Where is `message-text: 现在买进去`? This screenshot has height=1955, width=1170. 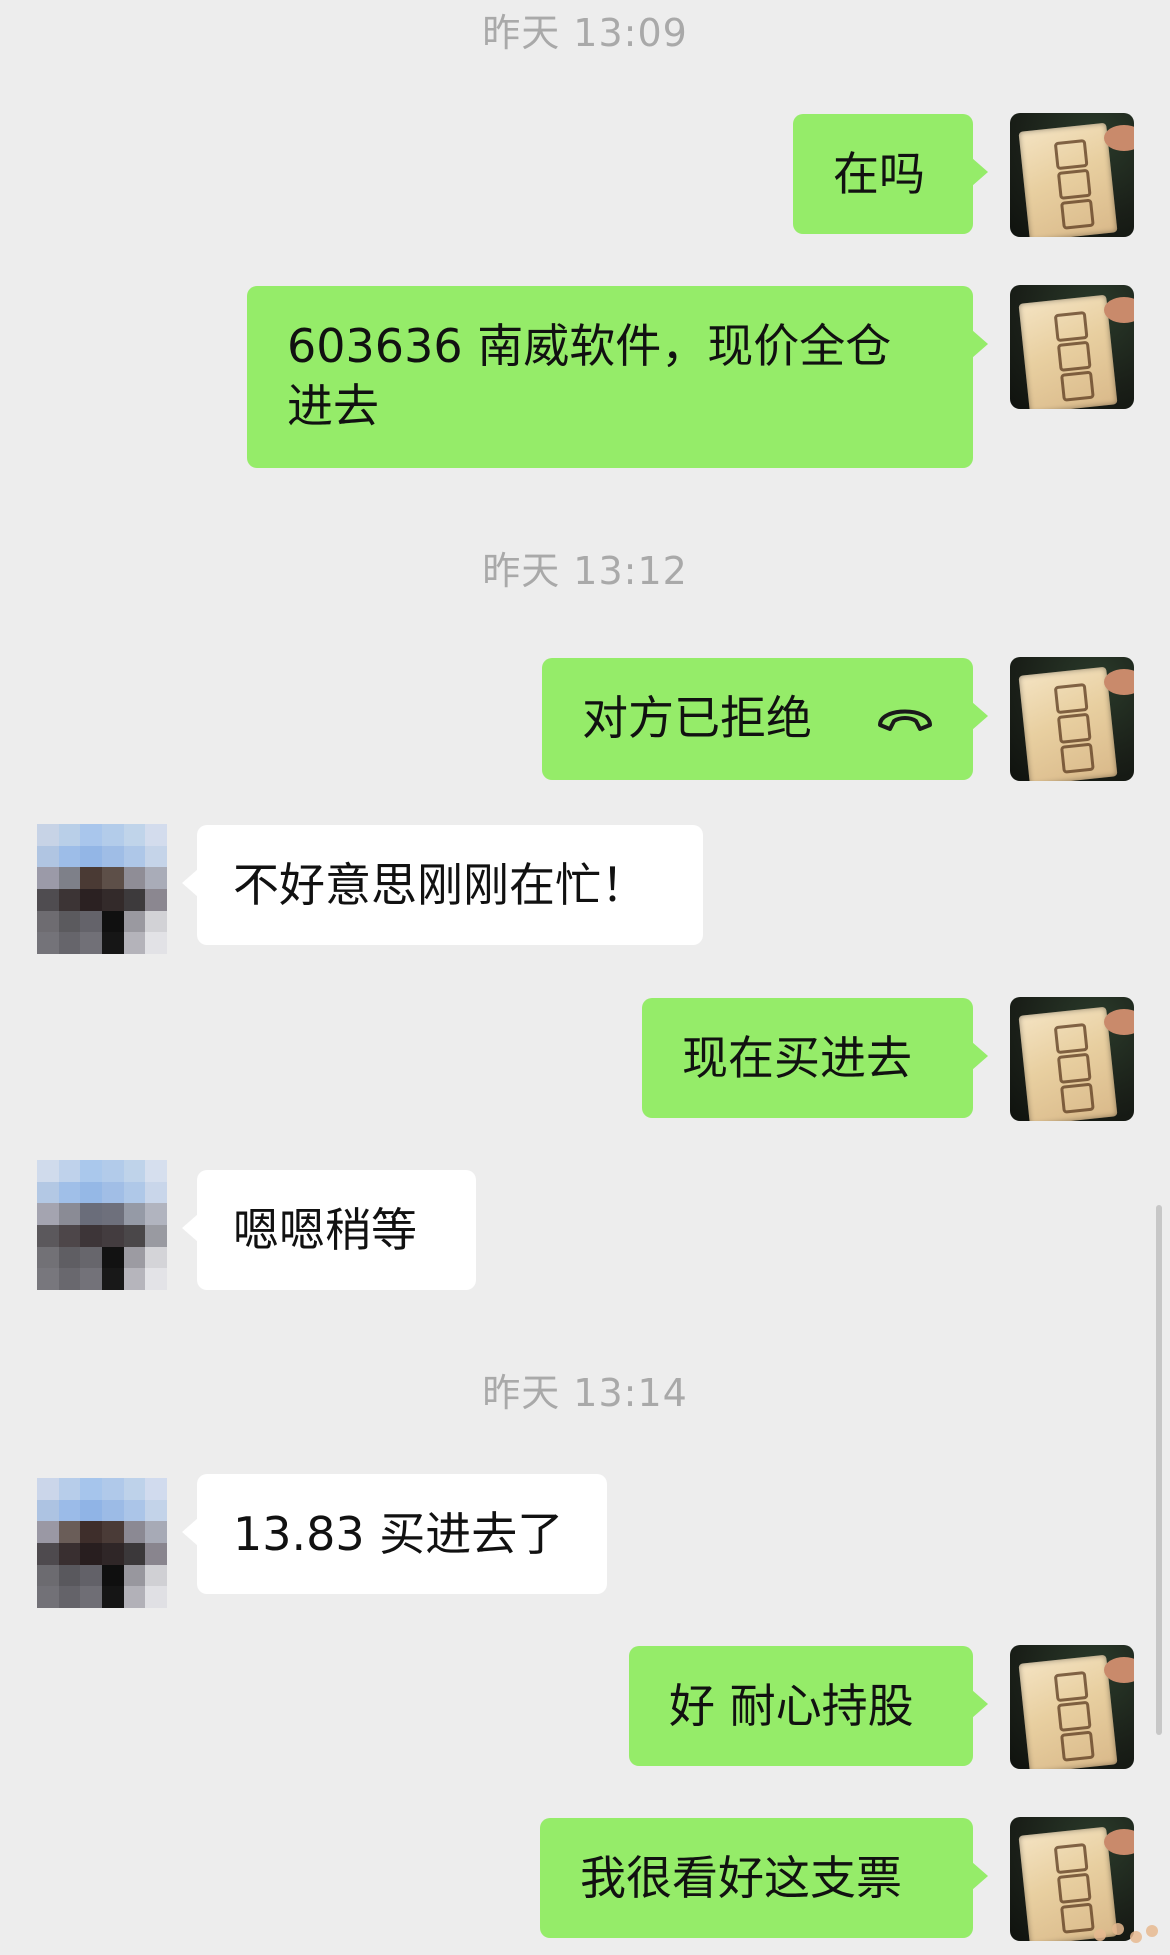 message-text: 现在买进去 is located at coordinates (797, 1058).